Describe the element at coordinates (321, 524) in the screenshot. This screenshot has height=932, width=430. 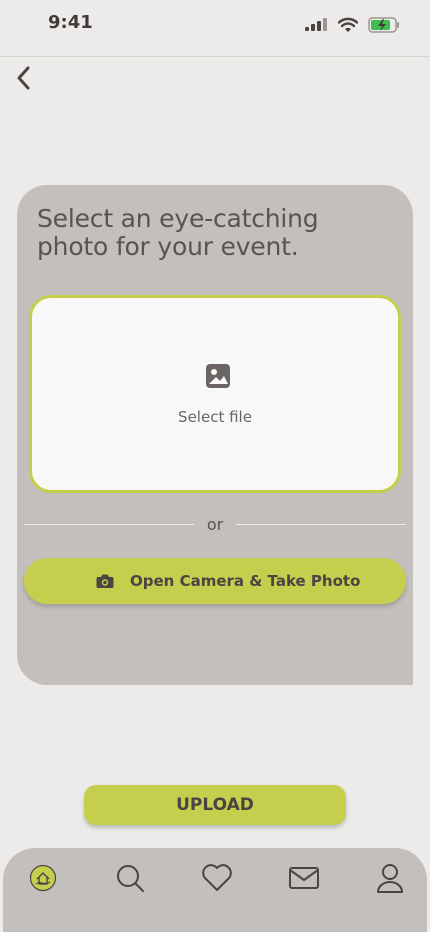
I see `divider-line-right` at that location.